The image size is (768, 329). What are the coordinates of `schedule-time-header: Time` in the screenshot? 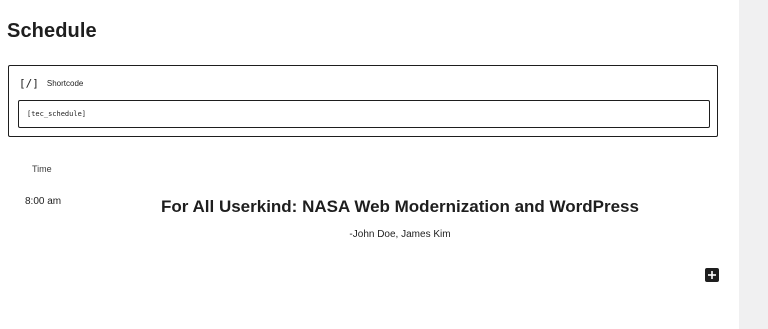 It's located at (42, 169).